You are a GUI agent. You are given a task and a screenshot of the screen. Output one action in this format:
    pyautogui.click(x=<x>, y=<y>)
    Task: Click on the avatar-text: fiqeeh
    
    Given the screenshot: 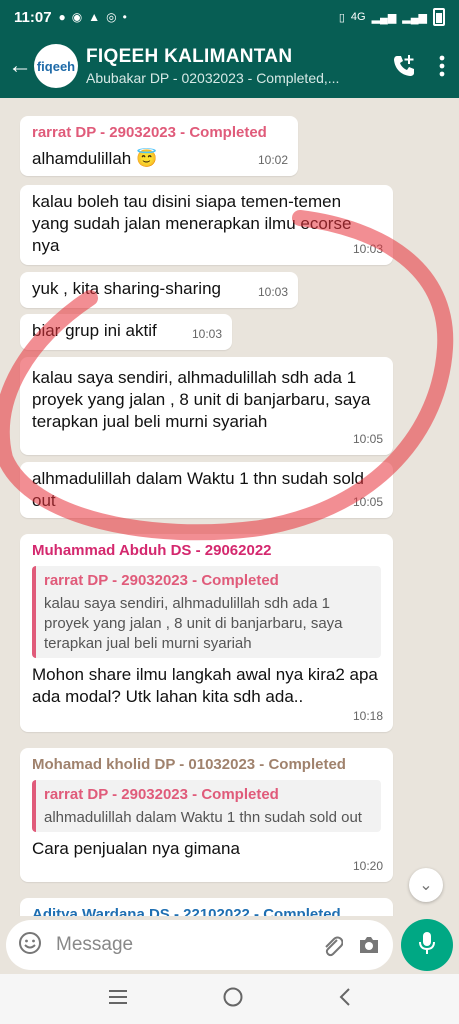 What is the action you would take?
    pyautogui.click(x=56, y=66)
    